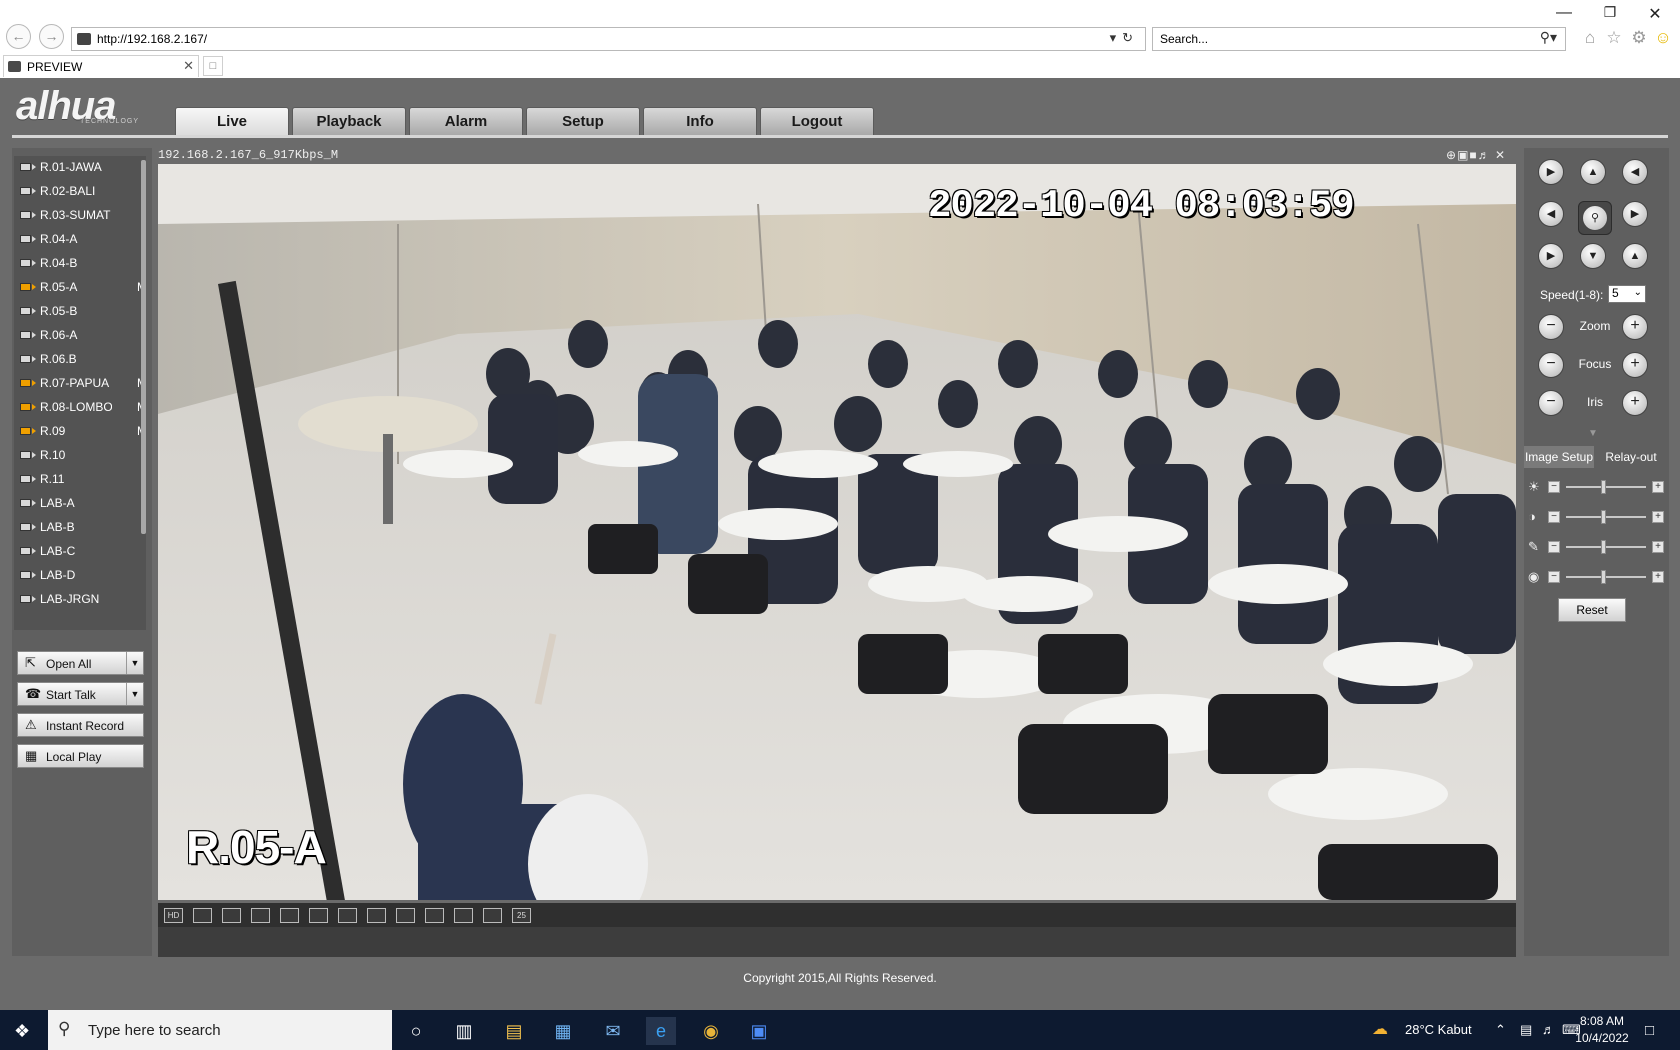 The height and width of the screenshot is (1050, 1680). I want to click on channel-item: LAB-B, so click(82, 527).